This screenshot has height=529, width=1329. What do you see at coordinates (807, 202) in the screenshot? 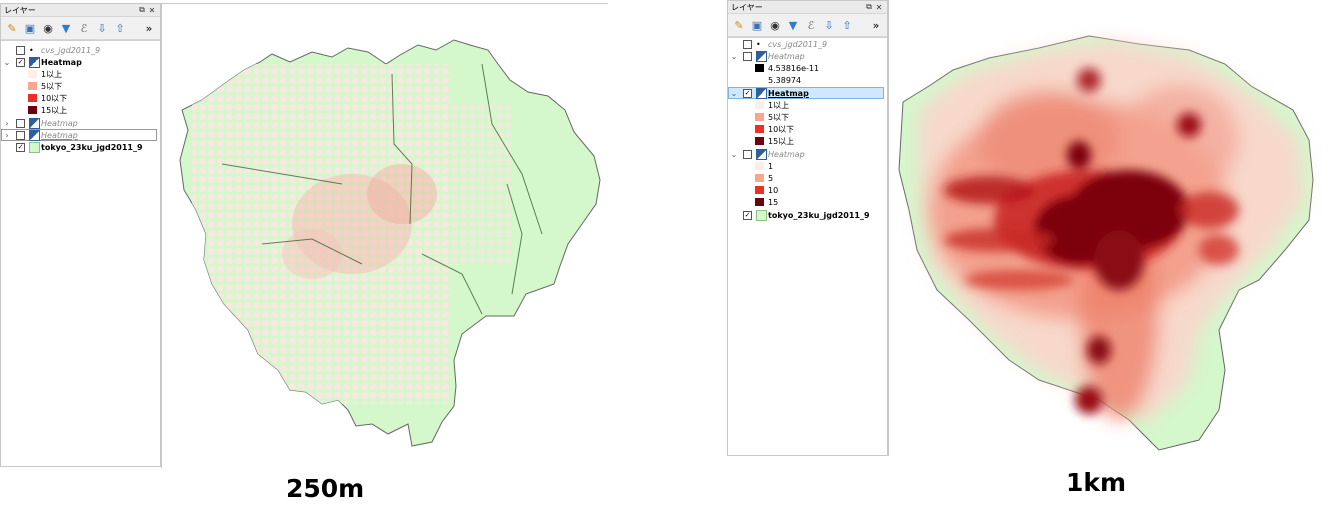
I see `legend-item: 15` at bounding box center [807, 202].